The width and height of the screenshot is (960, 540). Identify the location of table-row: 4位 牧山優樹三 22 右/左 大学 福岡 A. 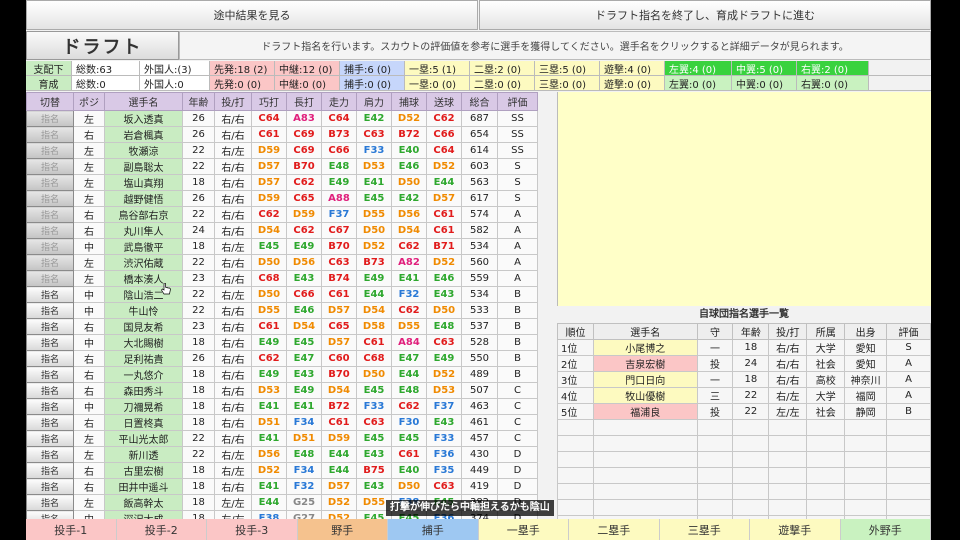
(744, 395).